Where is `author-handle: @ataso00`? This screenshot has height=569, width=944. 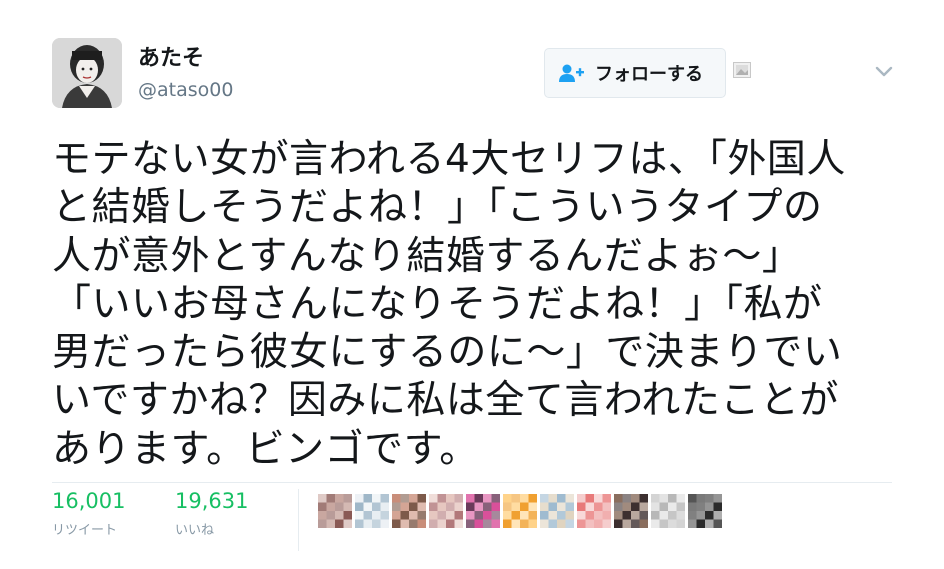
author-handle: @ataso00 is located at coordinates (185, 90).